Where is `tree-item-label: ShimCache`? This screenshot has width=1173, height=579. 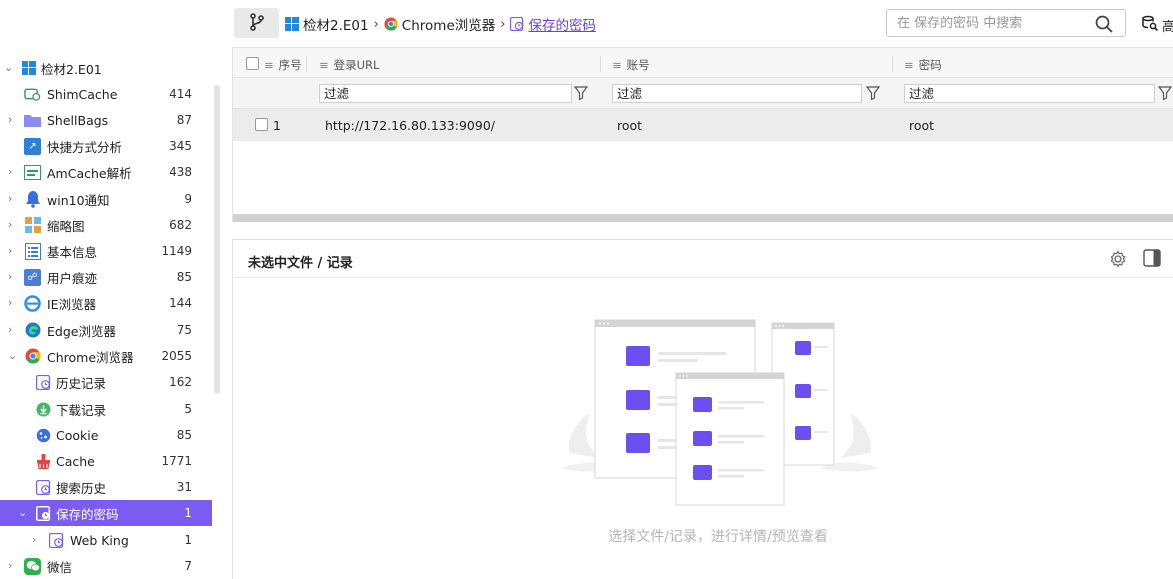 tree-item-label: ShimCache is located at coordinates (82, 94).